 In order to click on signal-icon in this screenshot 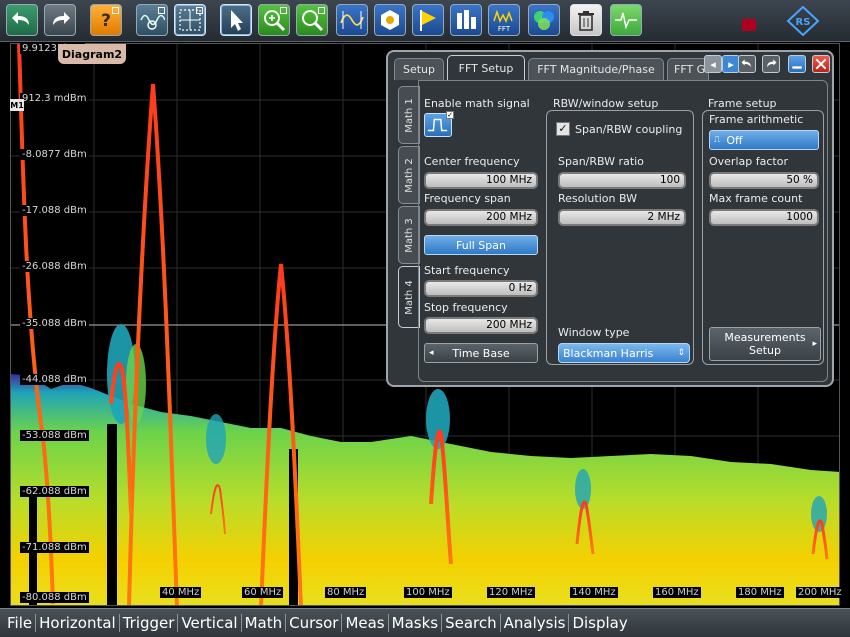, I will do `click(626, 21)`.